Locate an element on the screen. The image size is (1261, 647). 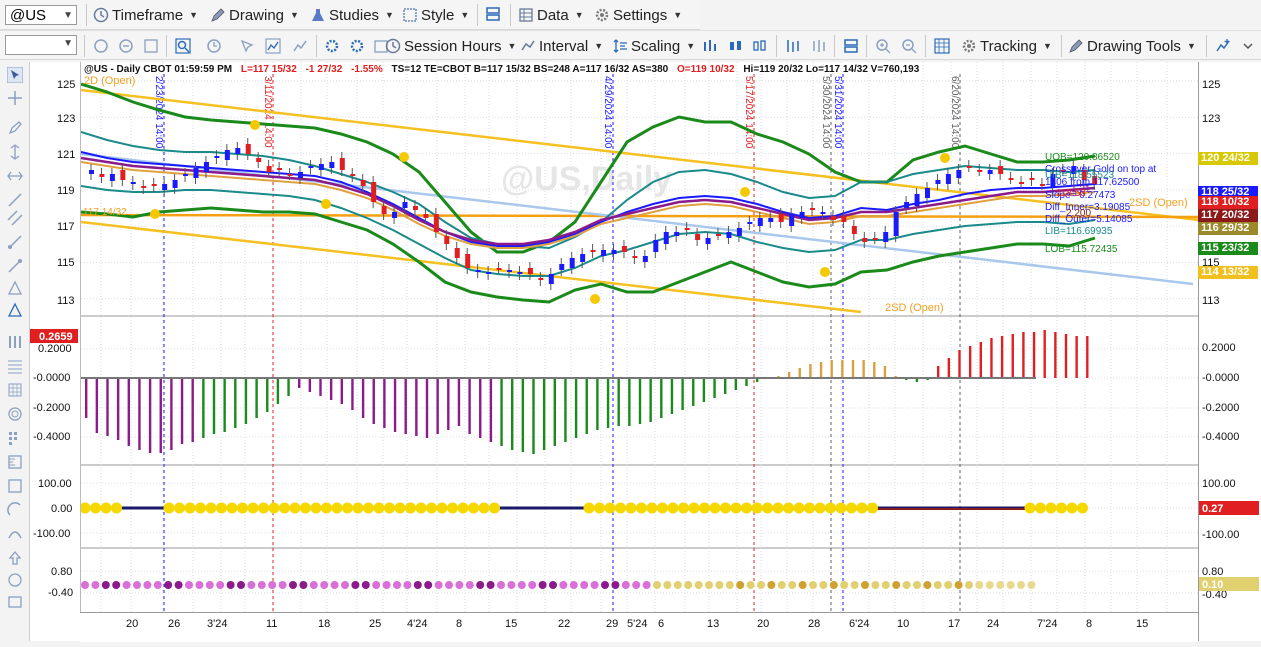
osc3-tick: 0.80 is located at coordinates (1212, 572).